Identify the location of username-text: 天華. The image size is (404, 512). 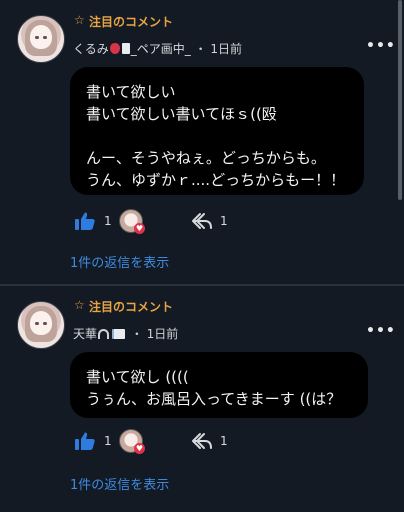
(85, 334).